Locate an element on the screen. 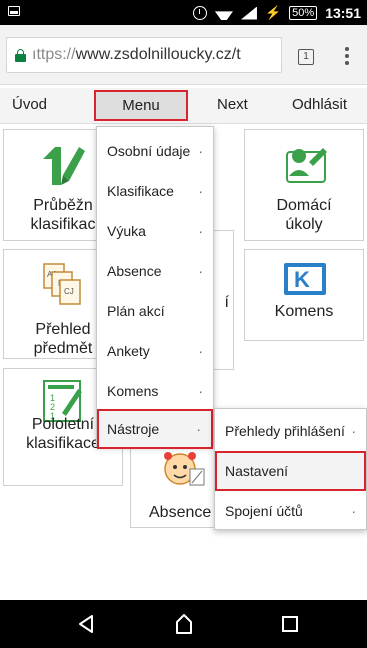 This screenshot has height=648, width=367. tile-komens: K Komens is located at coordinates (304, 295).